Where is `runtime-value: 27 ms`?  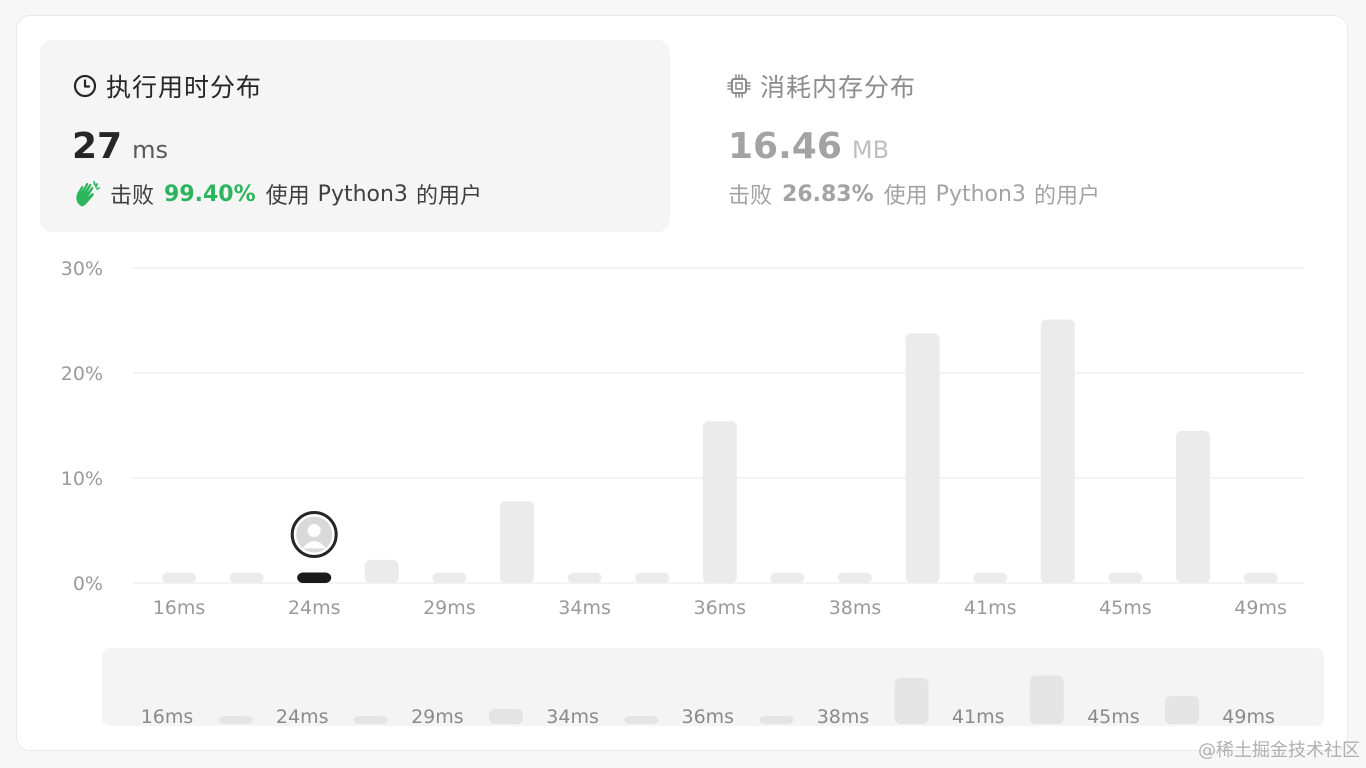 runtime-value: 27 ms is located at coordinates (120, 146).